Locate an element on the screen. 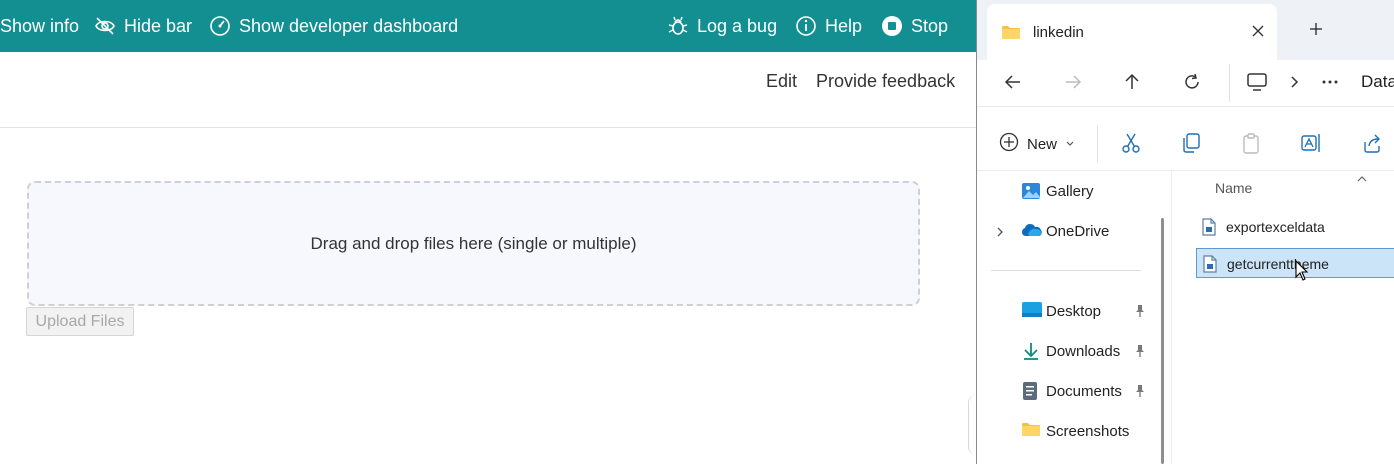  show-info-label: Show info is located at coordinates (40, 26).